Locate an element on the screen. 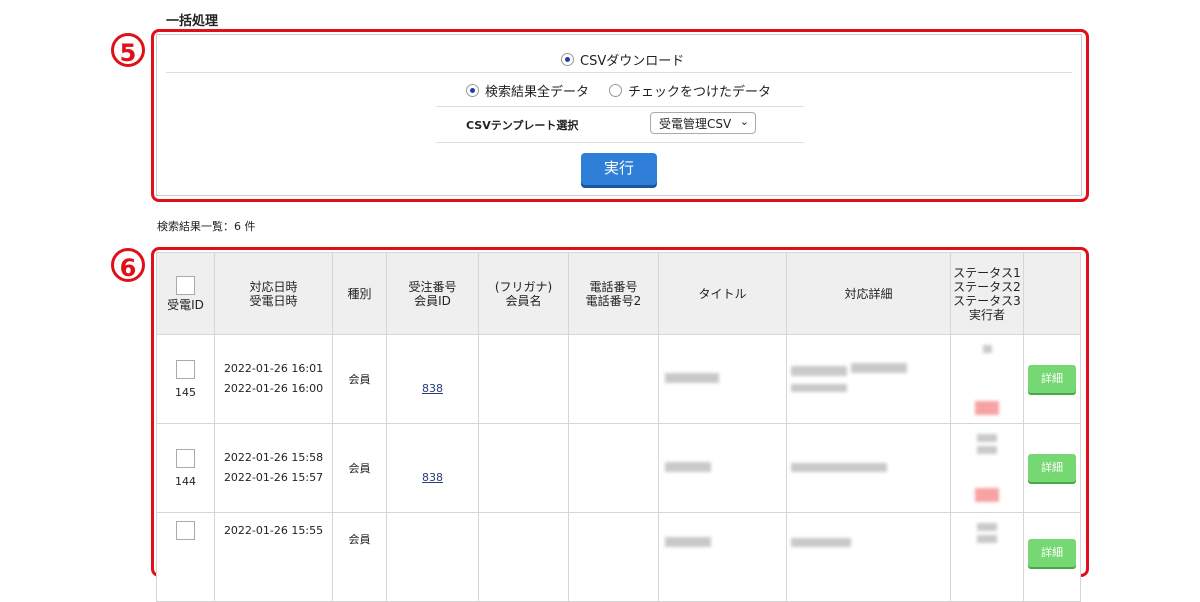  table-row: 2022-01-26 15:55 会員 詳細 is located at coordinates (618, 557).